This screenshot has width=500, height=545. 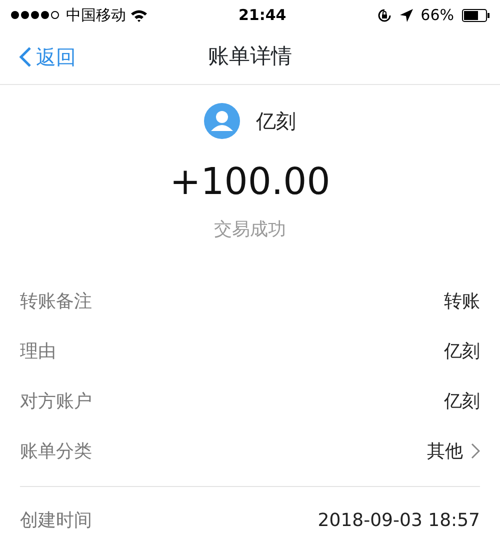 I want to click on rotation-lock-icon, so click(x=384, y=15).